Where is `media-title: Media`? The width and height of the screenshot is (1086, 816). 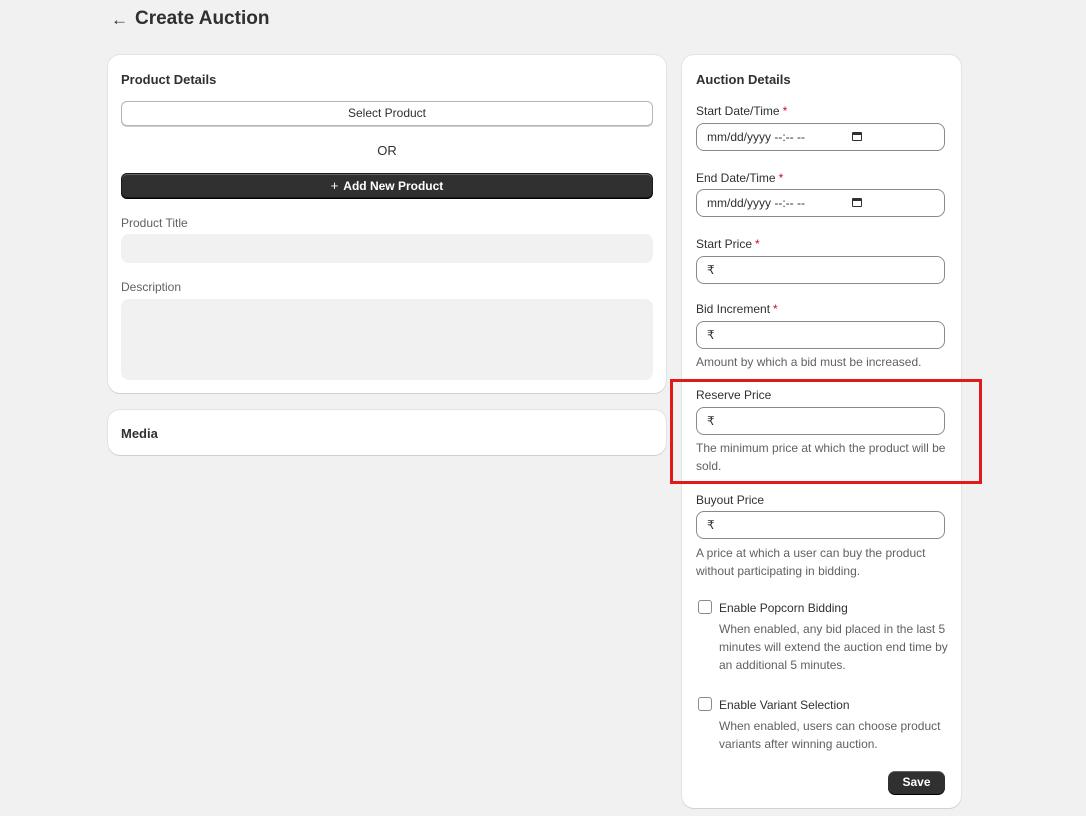 media-title: Media is located at coordinates (139, 433).